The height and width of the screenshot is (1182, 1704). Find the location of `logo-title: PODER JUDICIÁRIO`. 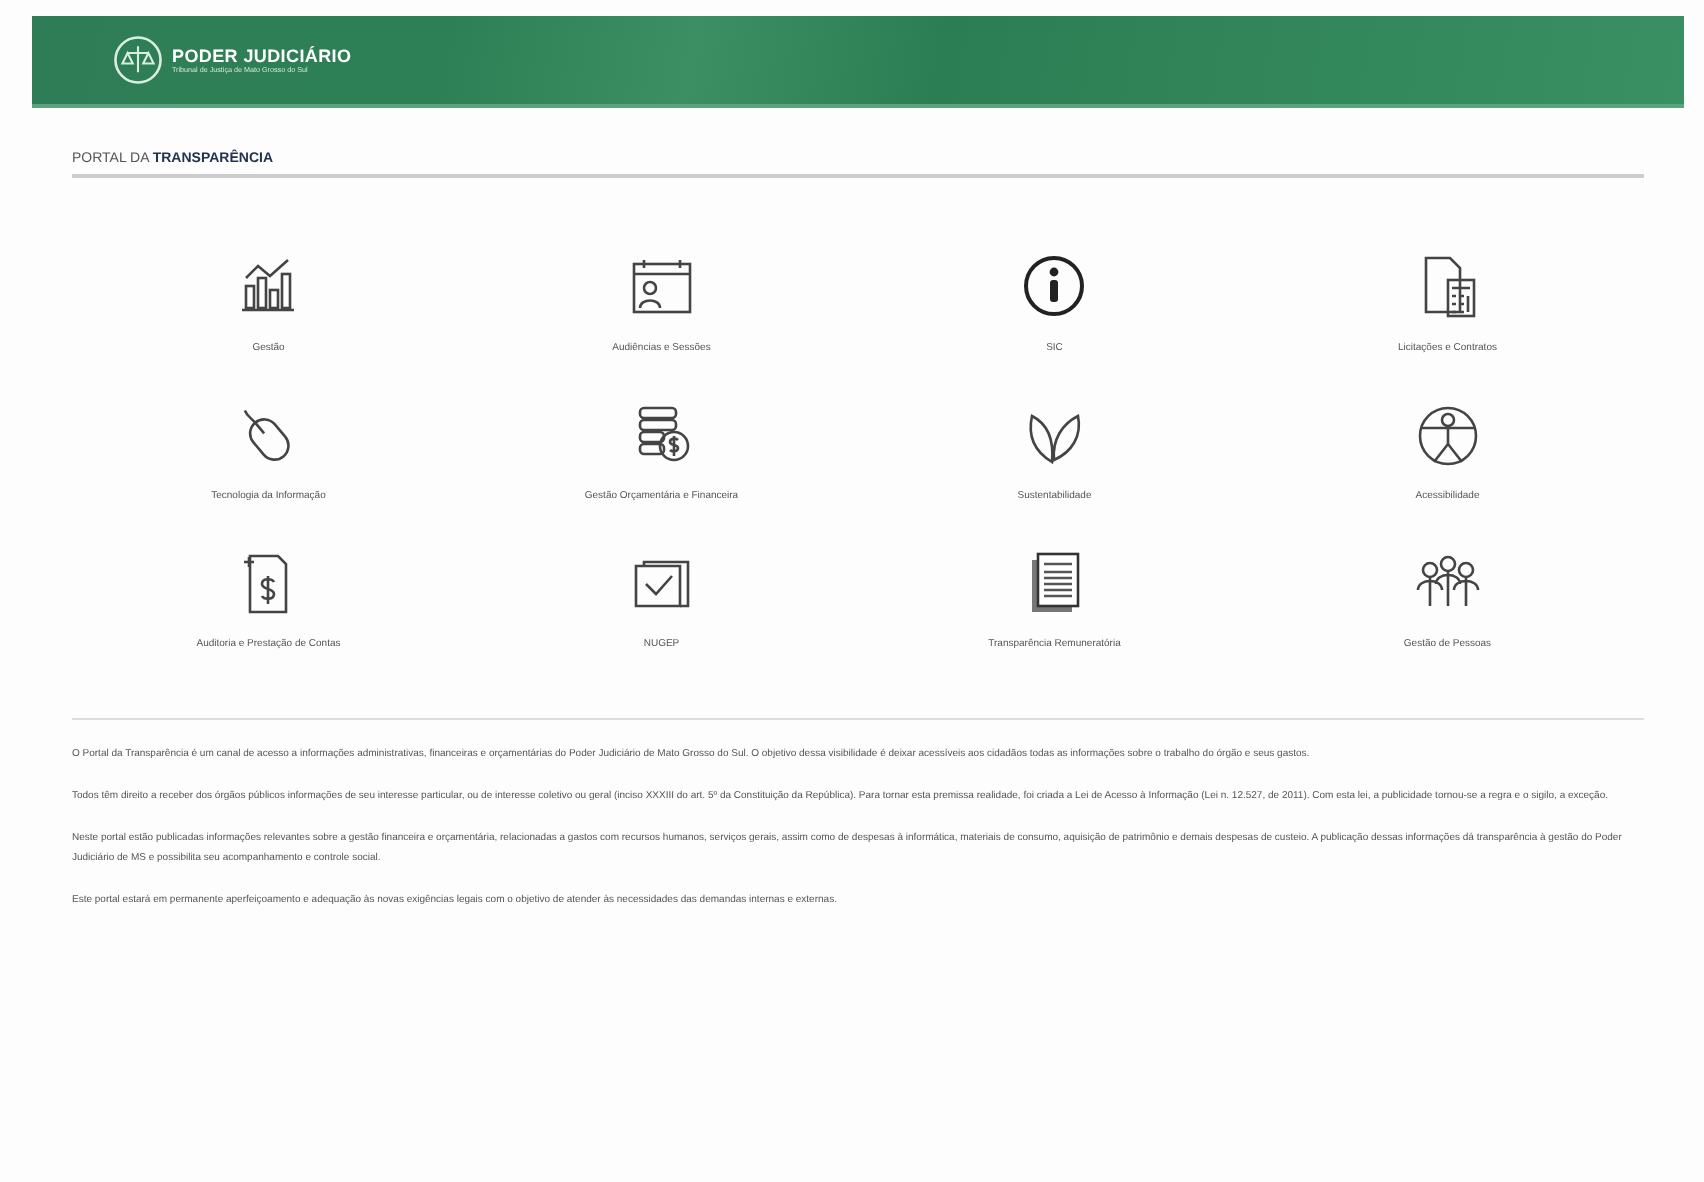

logo-title: PODER JUDICIÁRIO is located at coordinates (262, 56).